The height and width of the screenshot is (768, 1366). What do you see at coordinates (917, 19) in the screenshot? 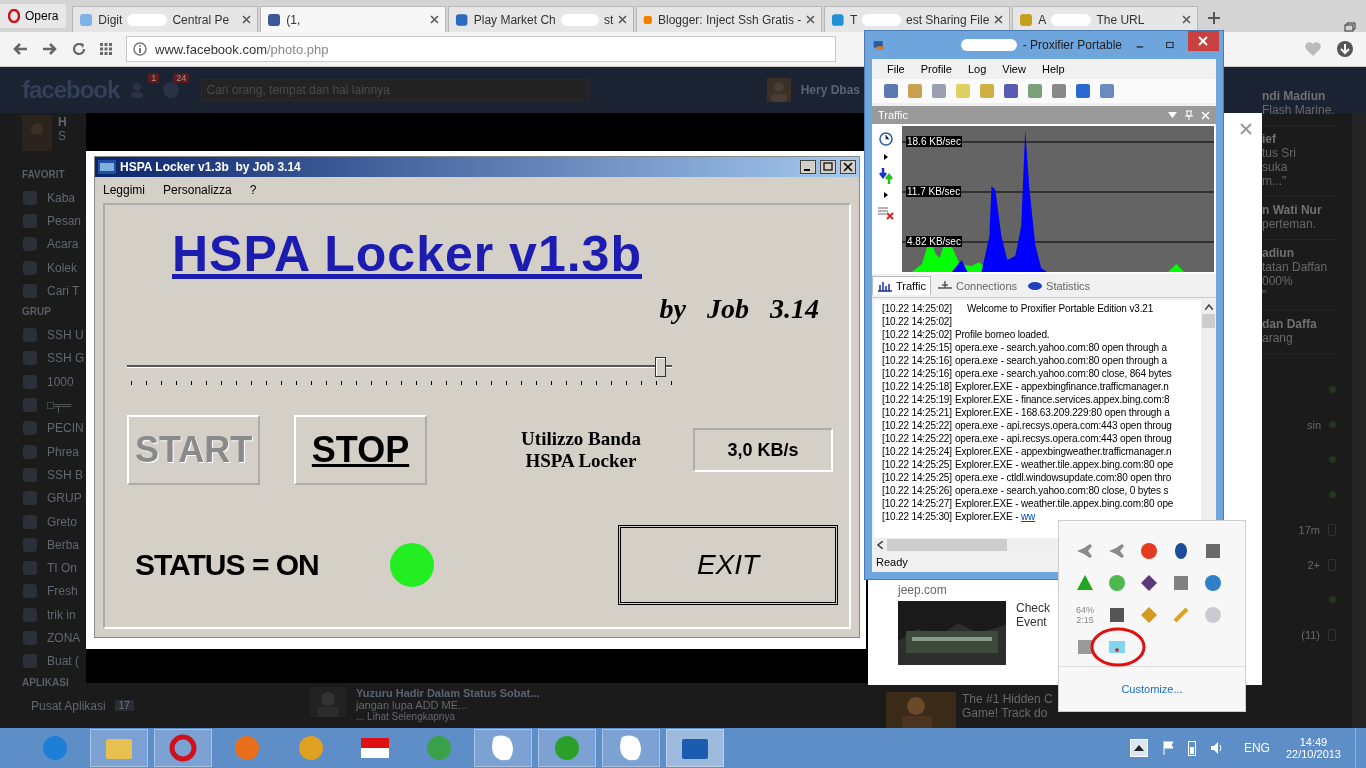
I see `browser-tab: T est Sharing File` at bounding box center [917, 19].